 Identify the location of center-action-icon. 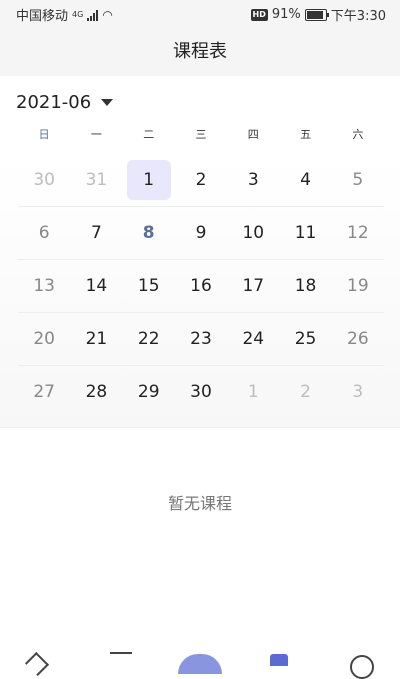
(200, 664).